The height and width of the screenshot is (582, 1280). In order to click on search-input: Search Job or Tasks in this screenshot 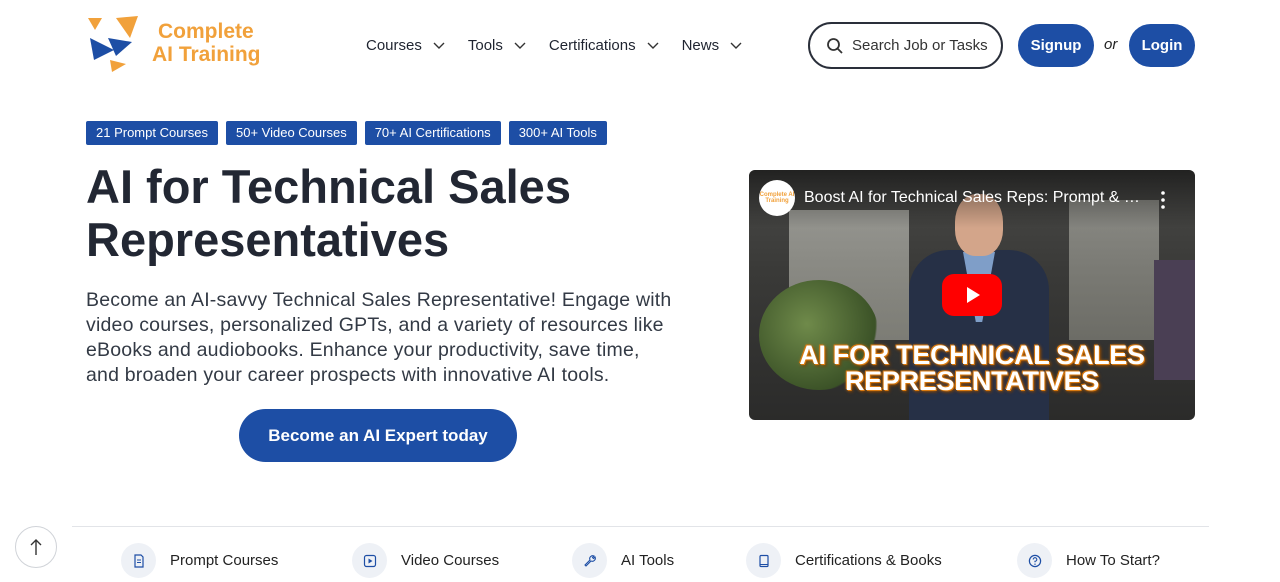, I will do `click(905, 45)`.